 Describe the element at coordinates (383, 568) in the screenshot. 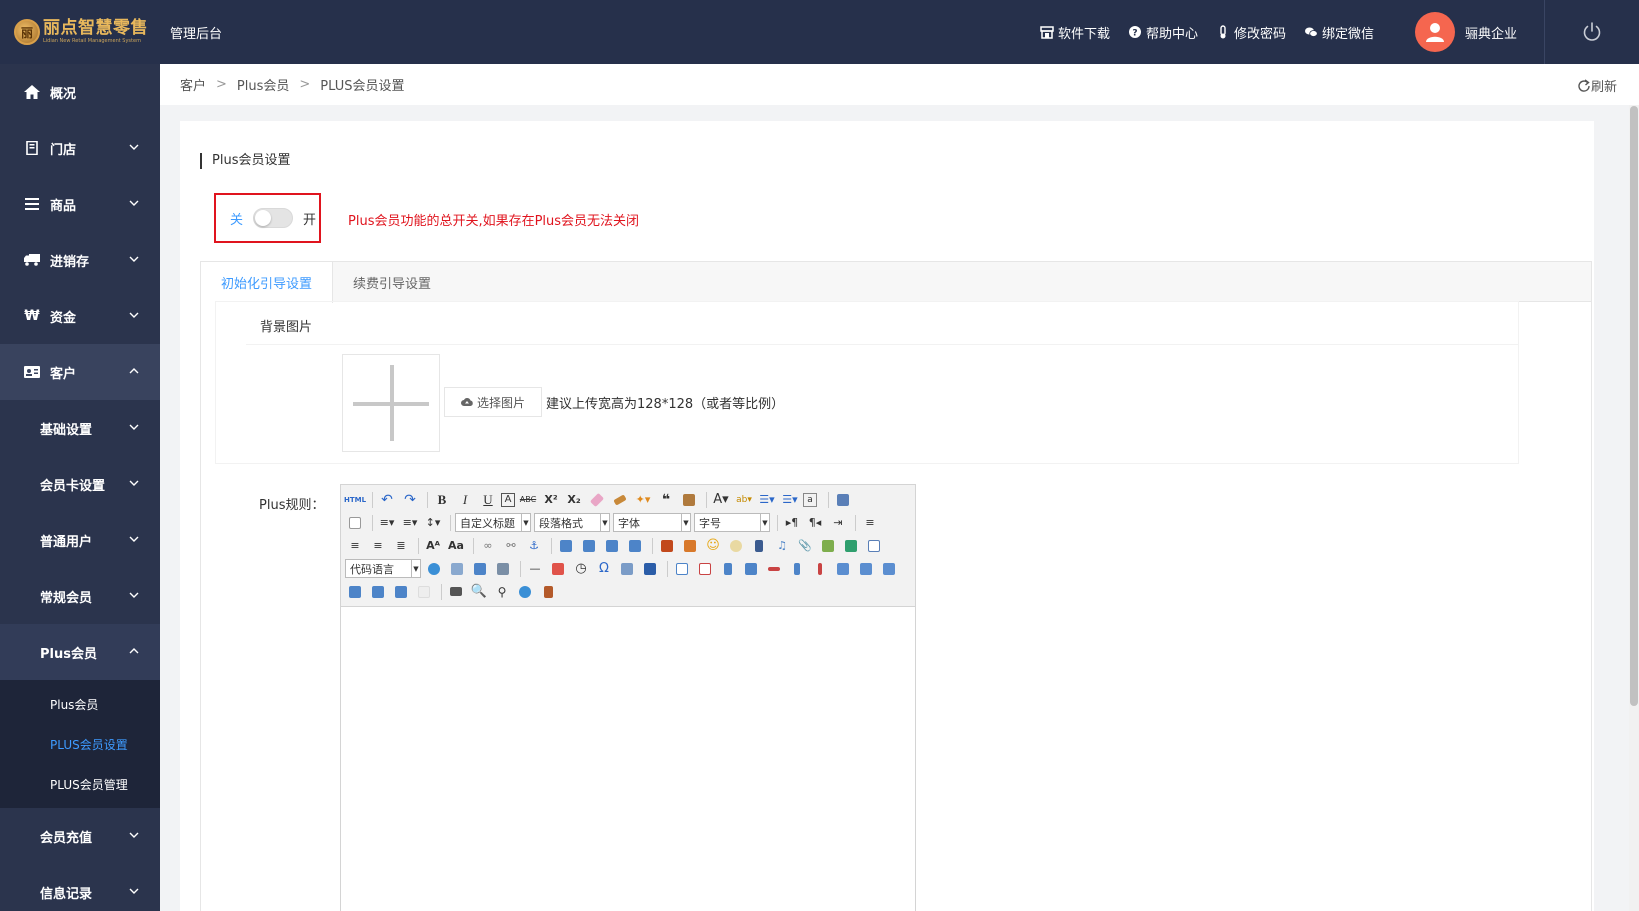

I see `code-language-select: 代码语言 ▼` at that location.